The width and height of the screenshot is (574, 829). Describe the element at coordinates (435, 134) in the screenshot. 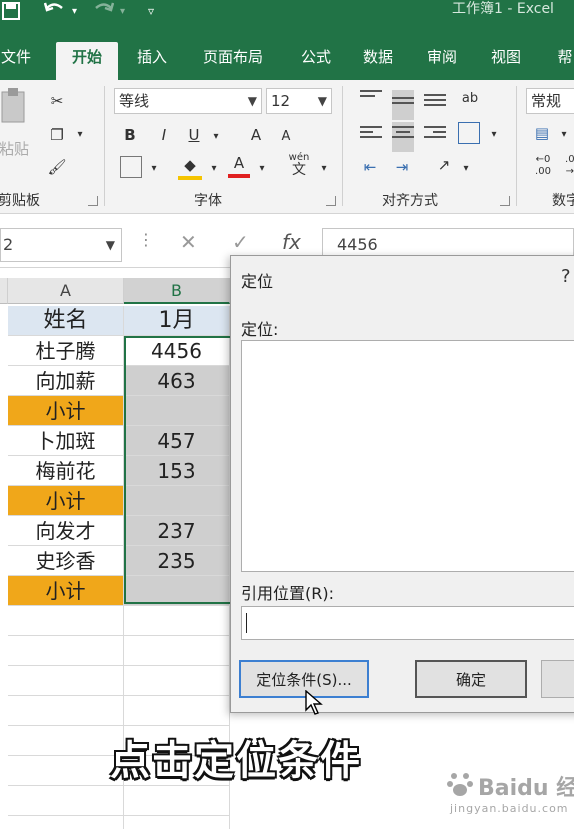

I see `align-right-icon` at that location.